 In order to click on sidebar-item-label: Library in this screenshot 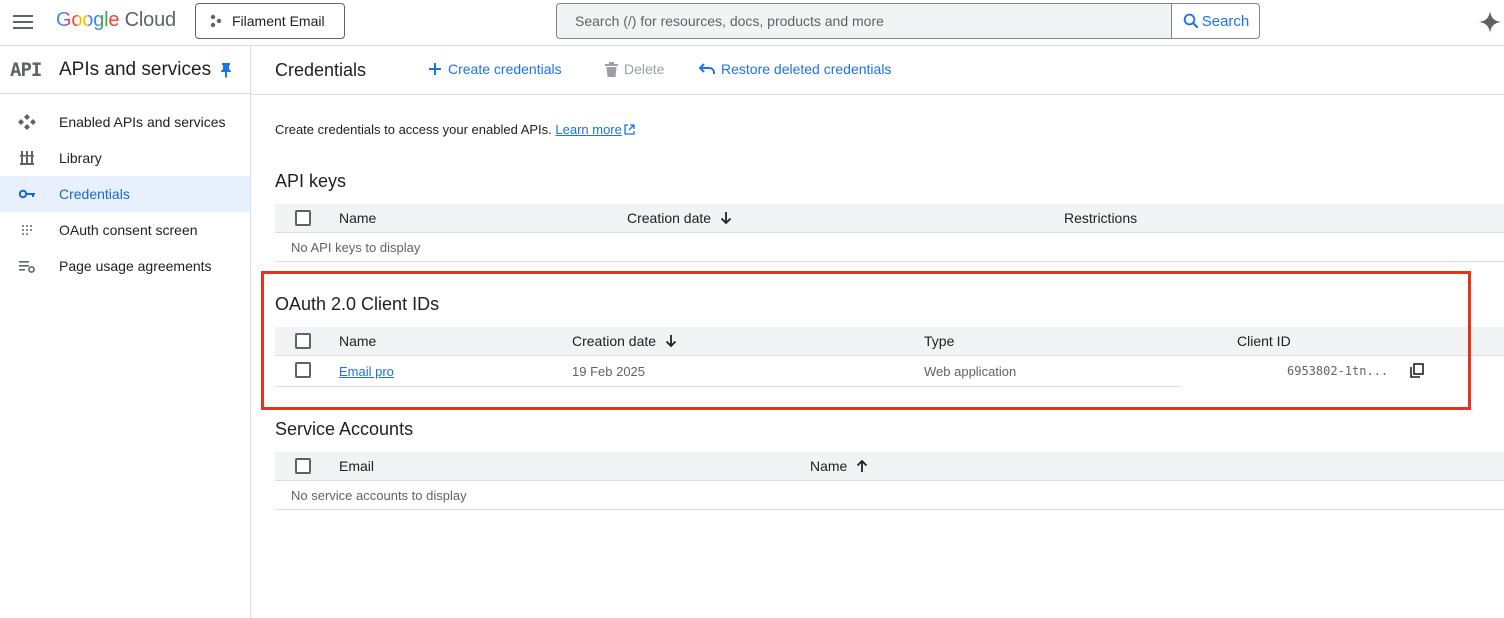, I will do `click(80, 158)`.